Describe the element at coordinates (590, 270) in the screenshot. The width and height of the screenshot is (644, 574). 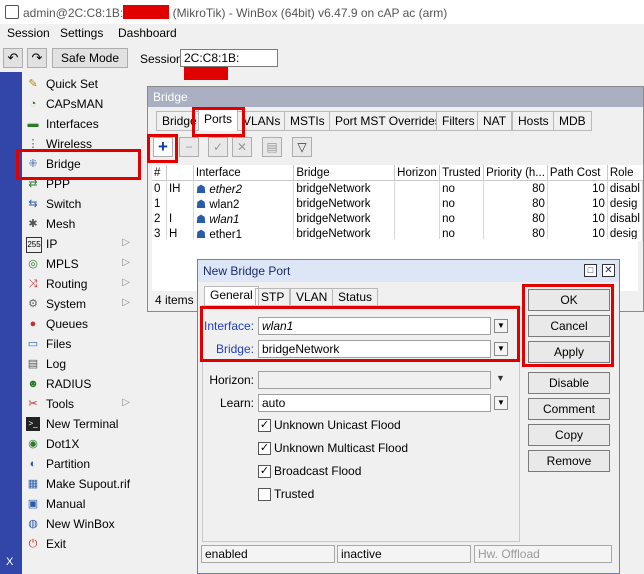
I see `maximize-icon: □` at that location.